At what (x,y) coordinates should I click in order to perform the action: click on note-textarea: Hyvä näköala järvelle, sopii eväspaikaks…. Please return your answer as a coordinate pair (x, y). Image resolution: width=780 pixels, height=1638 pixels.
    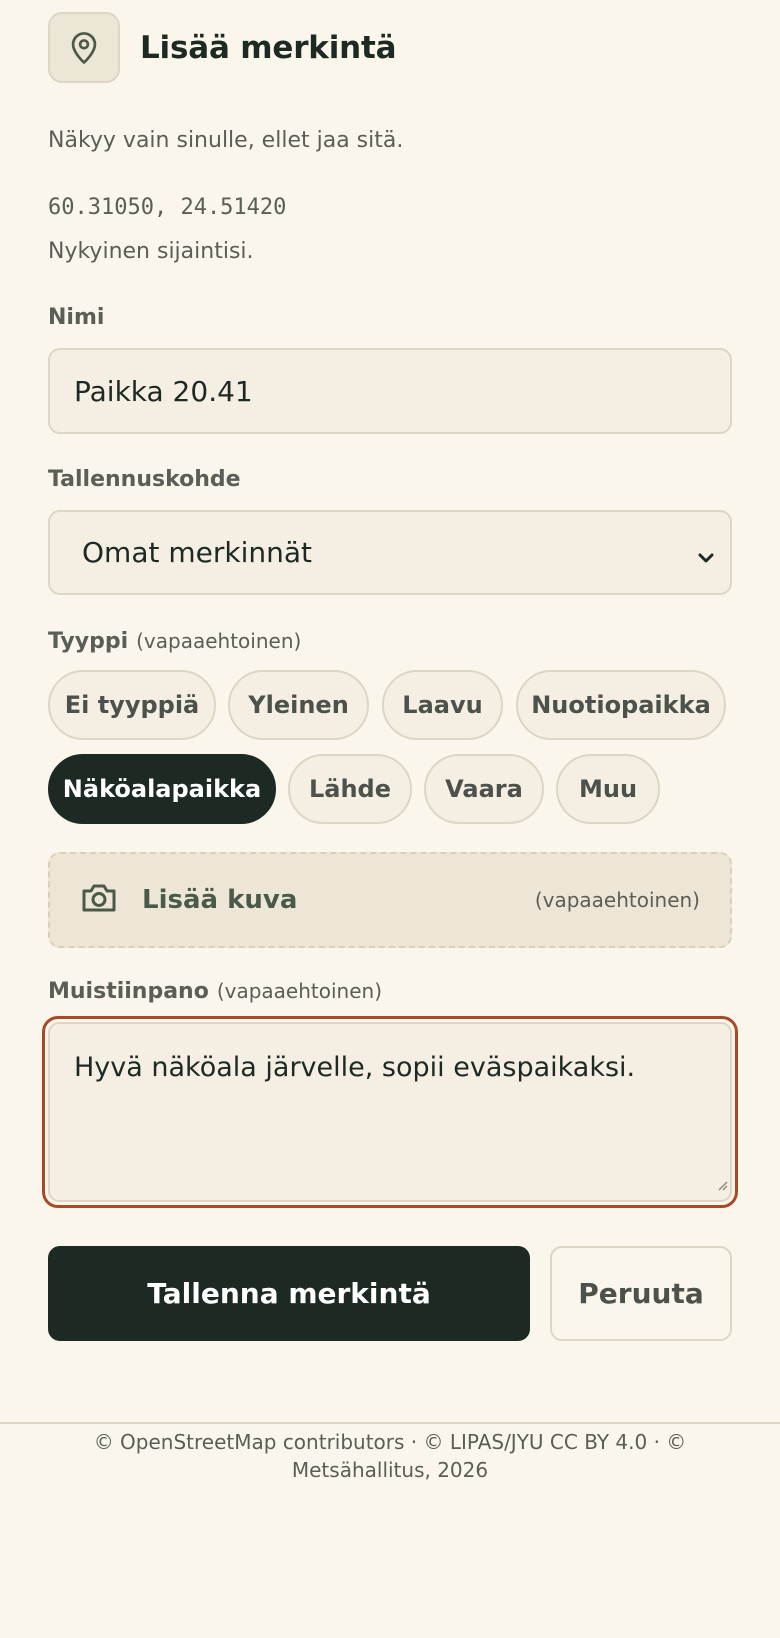
    Looking at the image, I should click on (390, 1112).